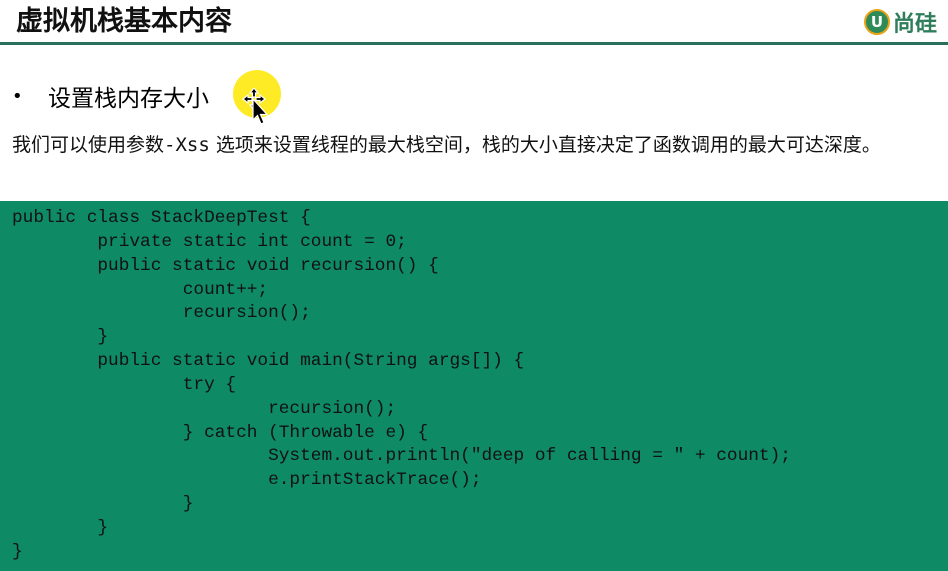 This screenshot has width=948, height=571. Describe the element at coordinates (124, 21) in the screenshot. I see `page-title: 虚拟机栈基本内容` at that location.